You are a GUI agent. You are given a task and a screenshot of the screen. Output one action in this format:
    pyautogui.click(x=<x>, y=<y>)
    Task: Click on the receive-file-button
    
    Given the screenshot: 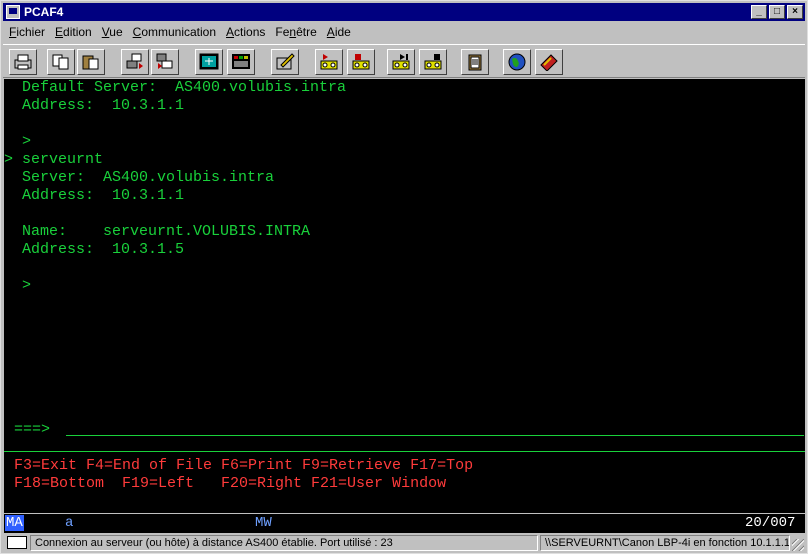 What is the action you would take?
    pyautogui.click(x=165, y=62)
    